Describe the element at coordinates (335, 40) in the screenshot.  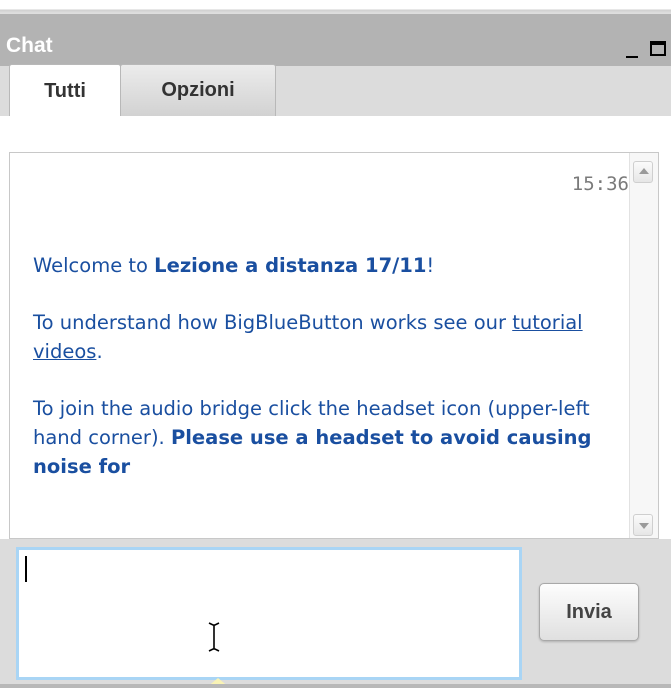
I see `chat-titlebar: Chat` at that location.